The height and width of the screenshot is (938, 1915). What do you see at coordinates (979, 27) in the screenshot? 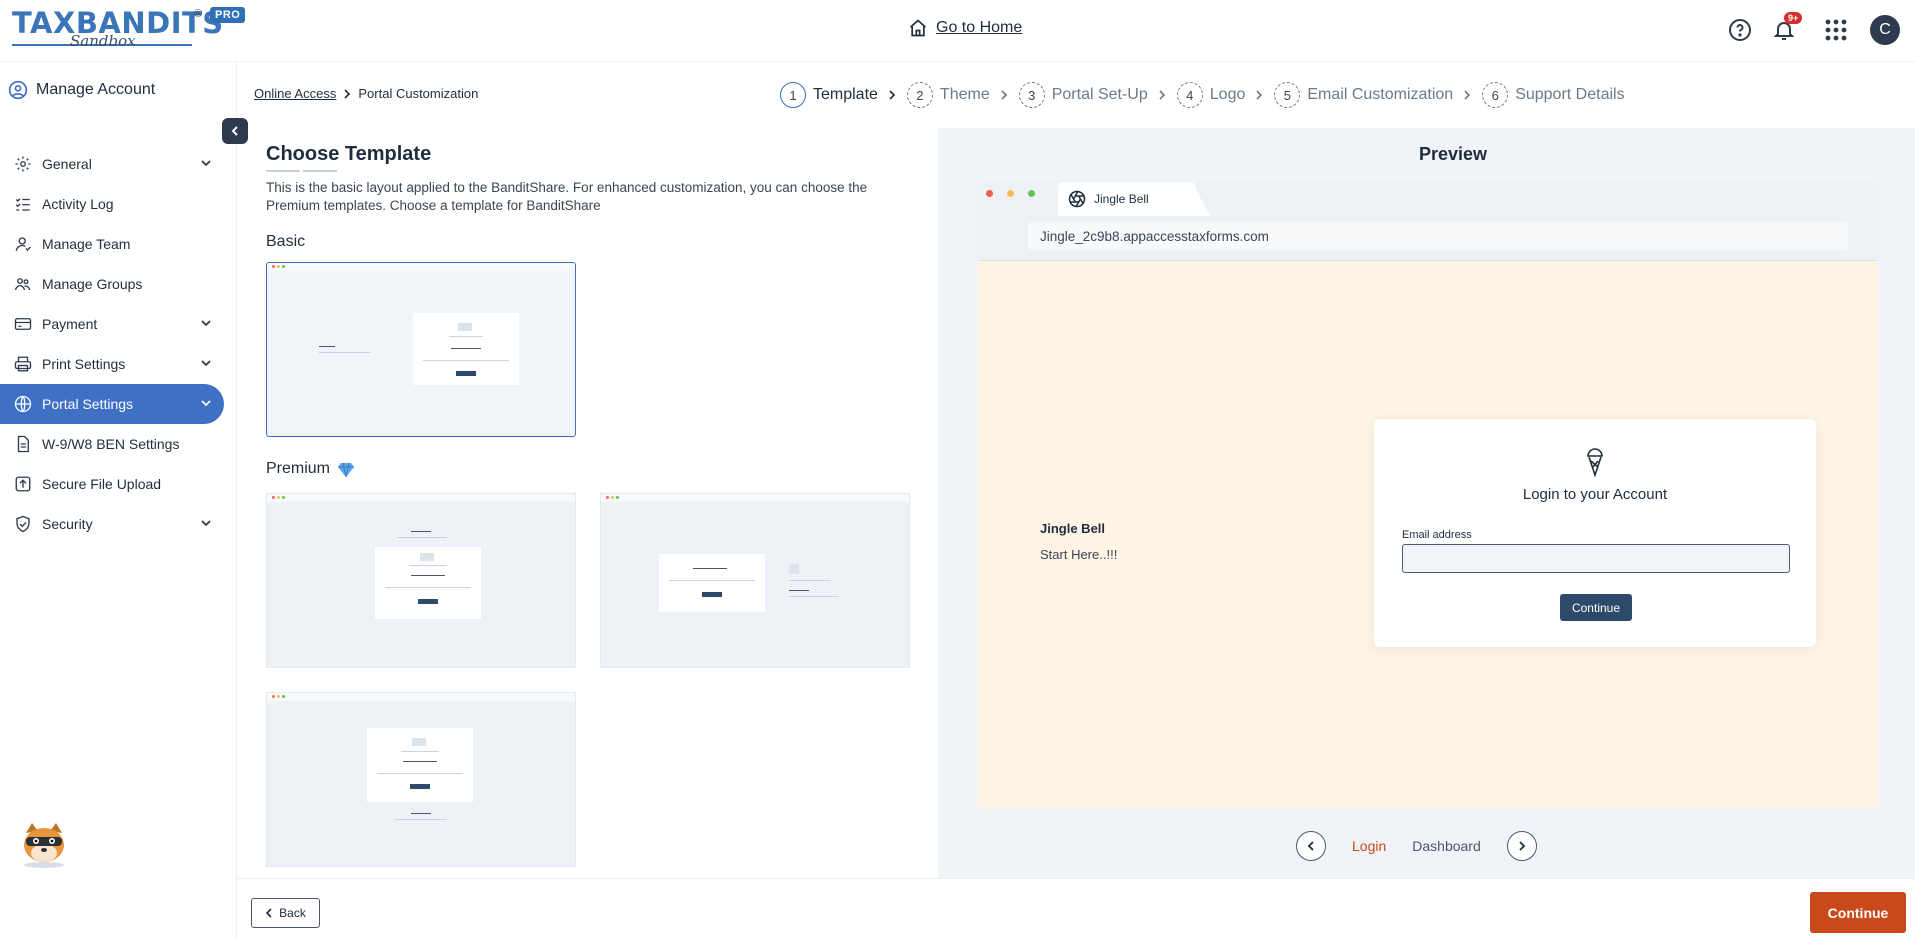
I see `go-to-home-label: Go to Home` at bounding box center [979, 27].